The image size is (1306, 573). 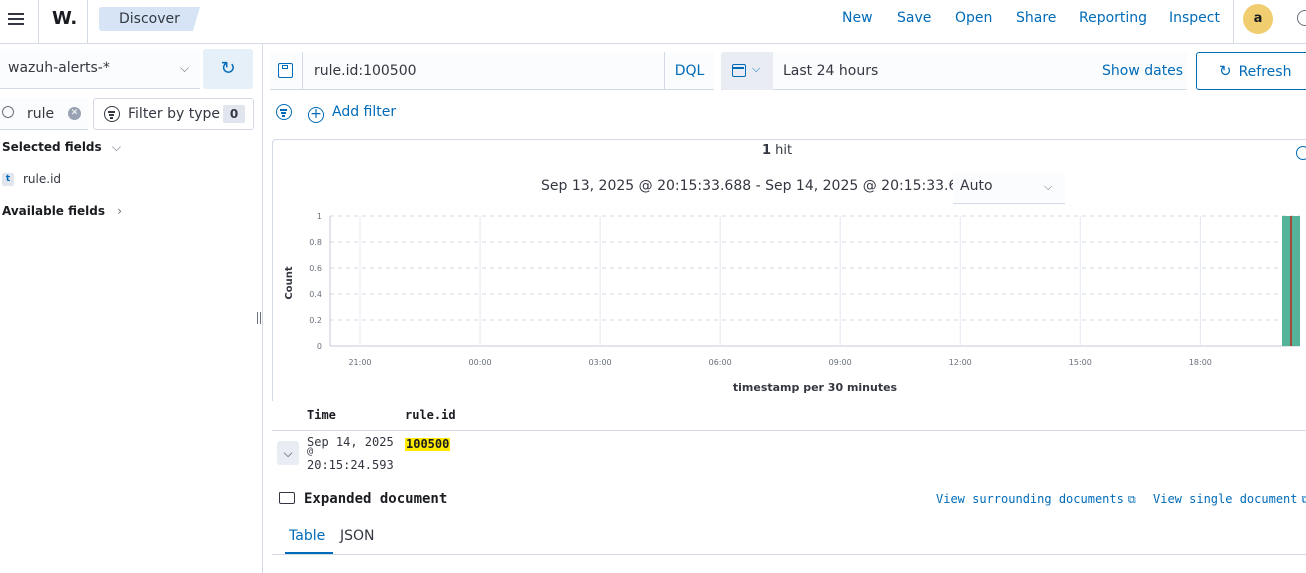 I want to click on x-tick-label: 00:00, so click(x=480, y=362).